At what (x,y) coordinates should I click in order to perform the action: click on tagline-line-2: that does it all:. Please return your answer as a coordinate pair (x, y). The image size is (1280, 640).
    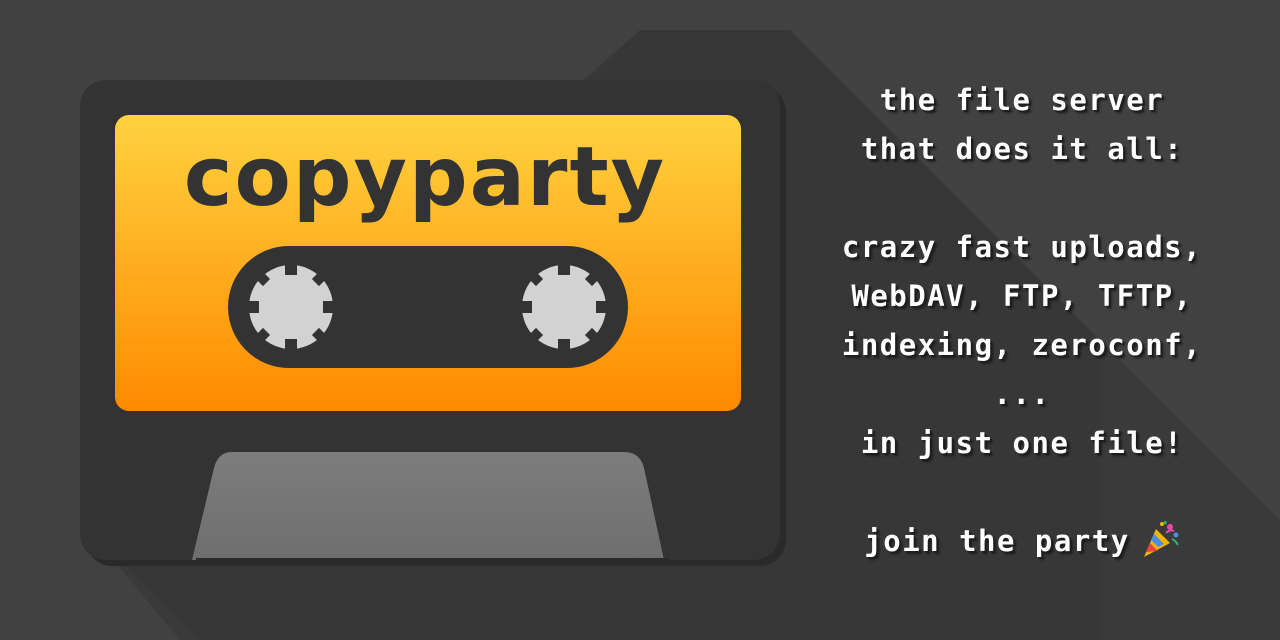
    Looking at the image, I should click on (1022, 149).